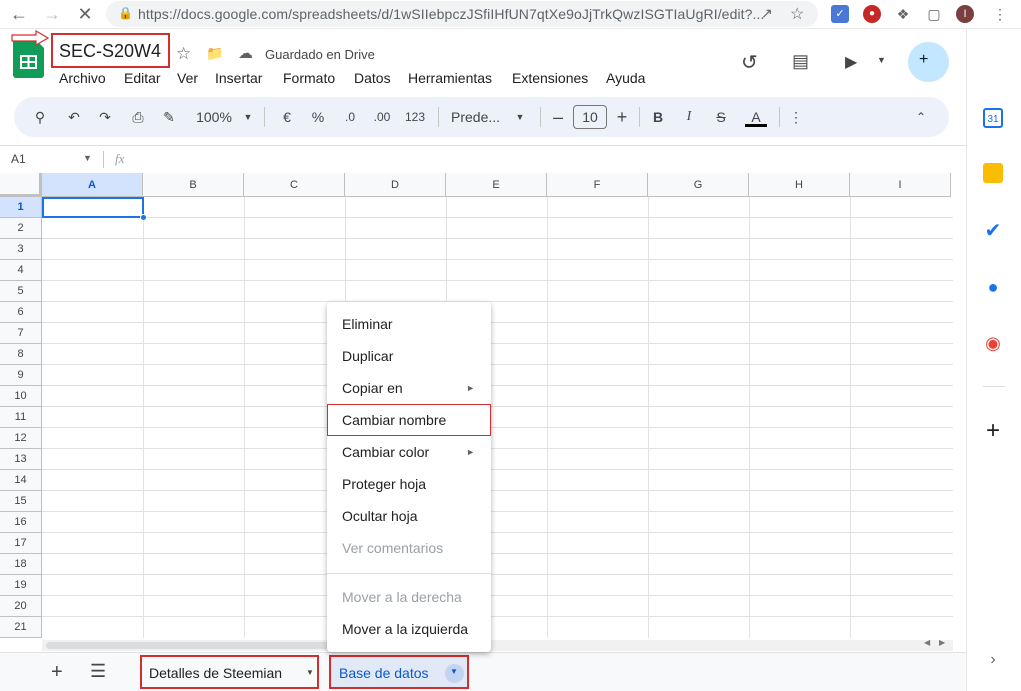 The image size is (1021, 691). What do you see at coordinates (942, 642) in the screenshot?
I see `scroll-right-icon: ▶` at bounding box center [942, 642].